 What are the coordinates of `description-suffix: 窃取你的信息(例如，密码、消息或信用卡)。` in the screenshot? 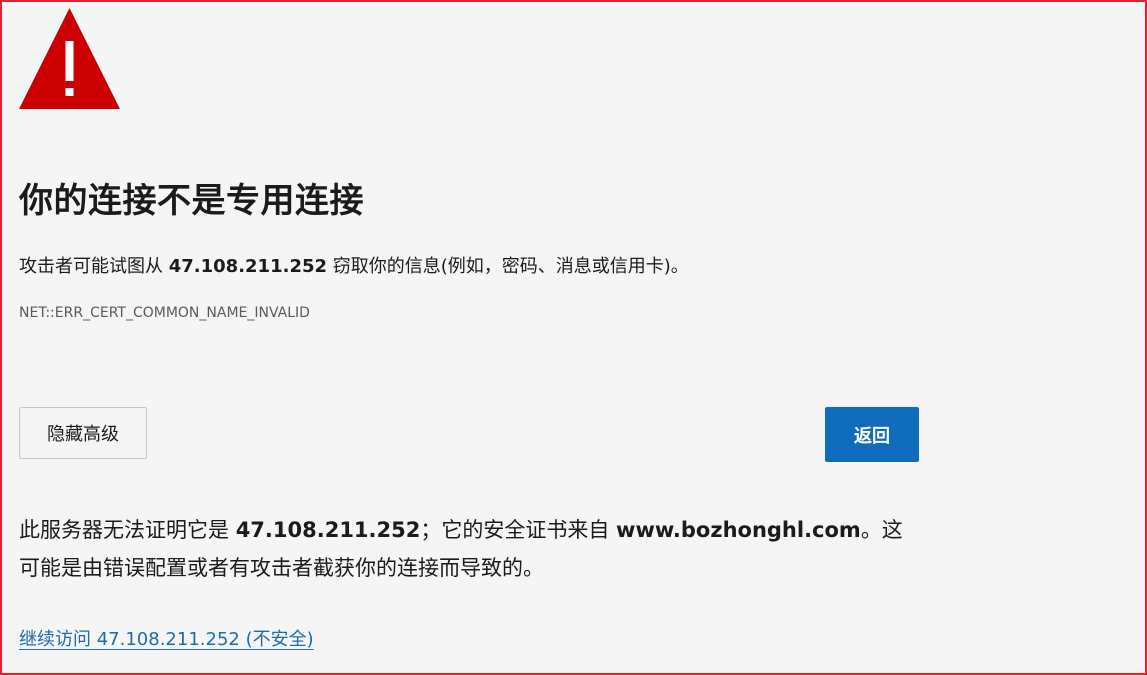 It's located at (508, 266).